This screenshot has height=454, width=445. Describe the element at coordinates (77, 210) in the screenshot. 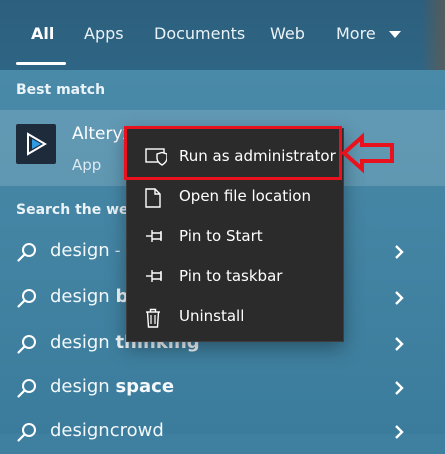

I see `search-web-heading: Search the web` at that location.